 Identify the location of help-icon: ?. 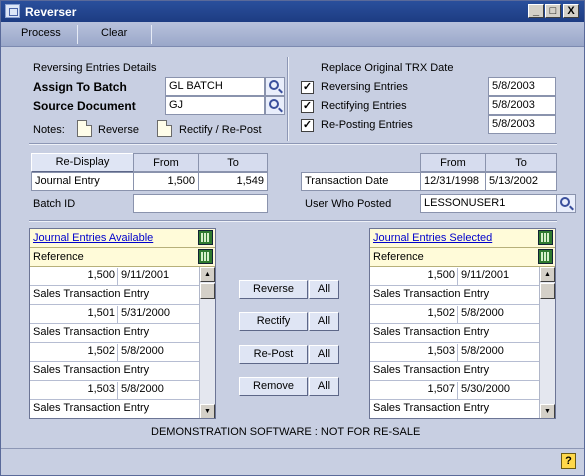
(568, 461).